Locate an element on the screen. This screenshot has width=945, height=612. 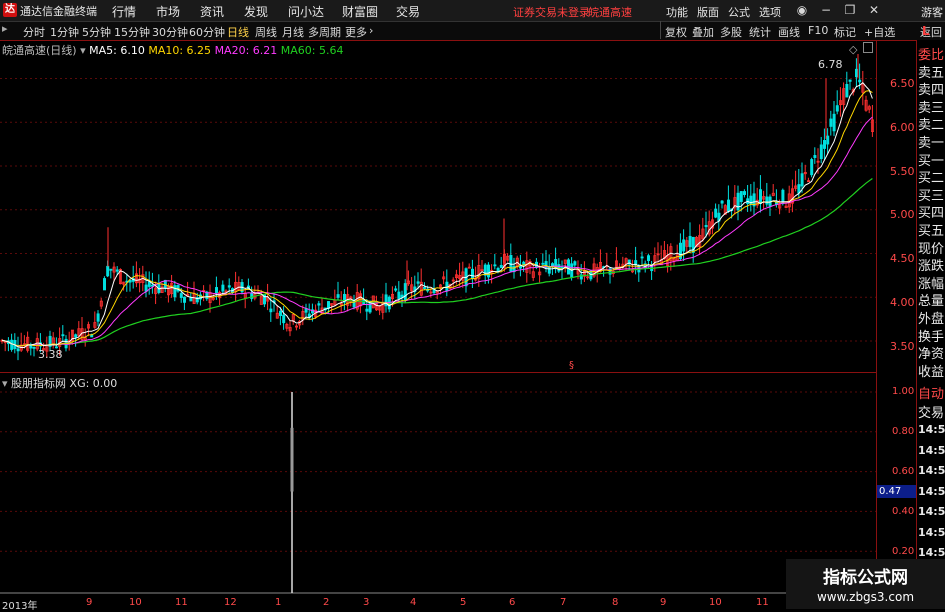
period-more: 更多 is located at coordinates (356, 32).